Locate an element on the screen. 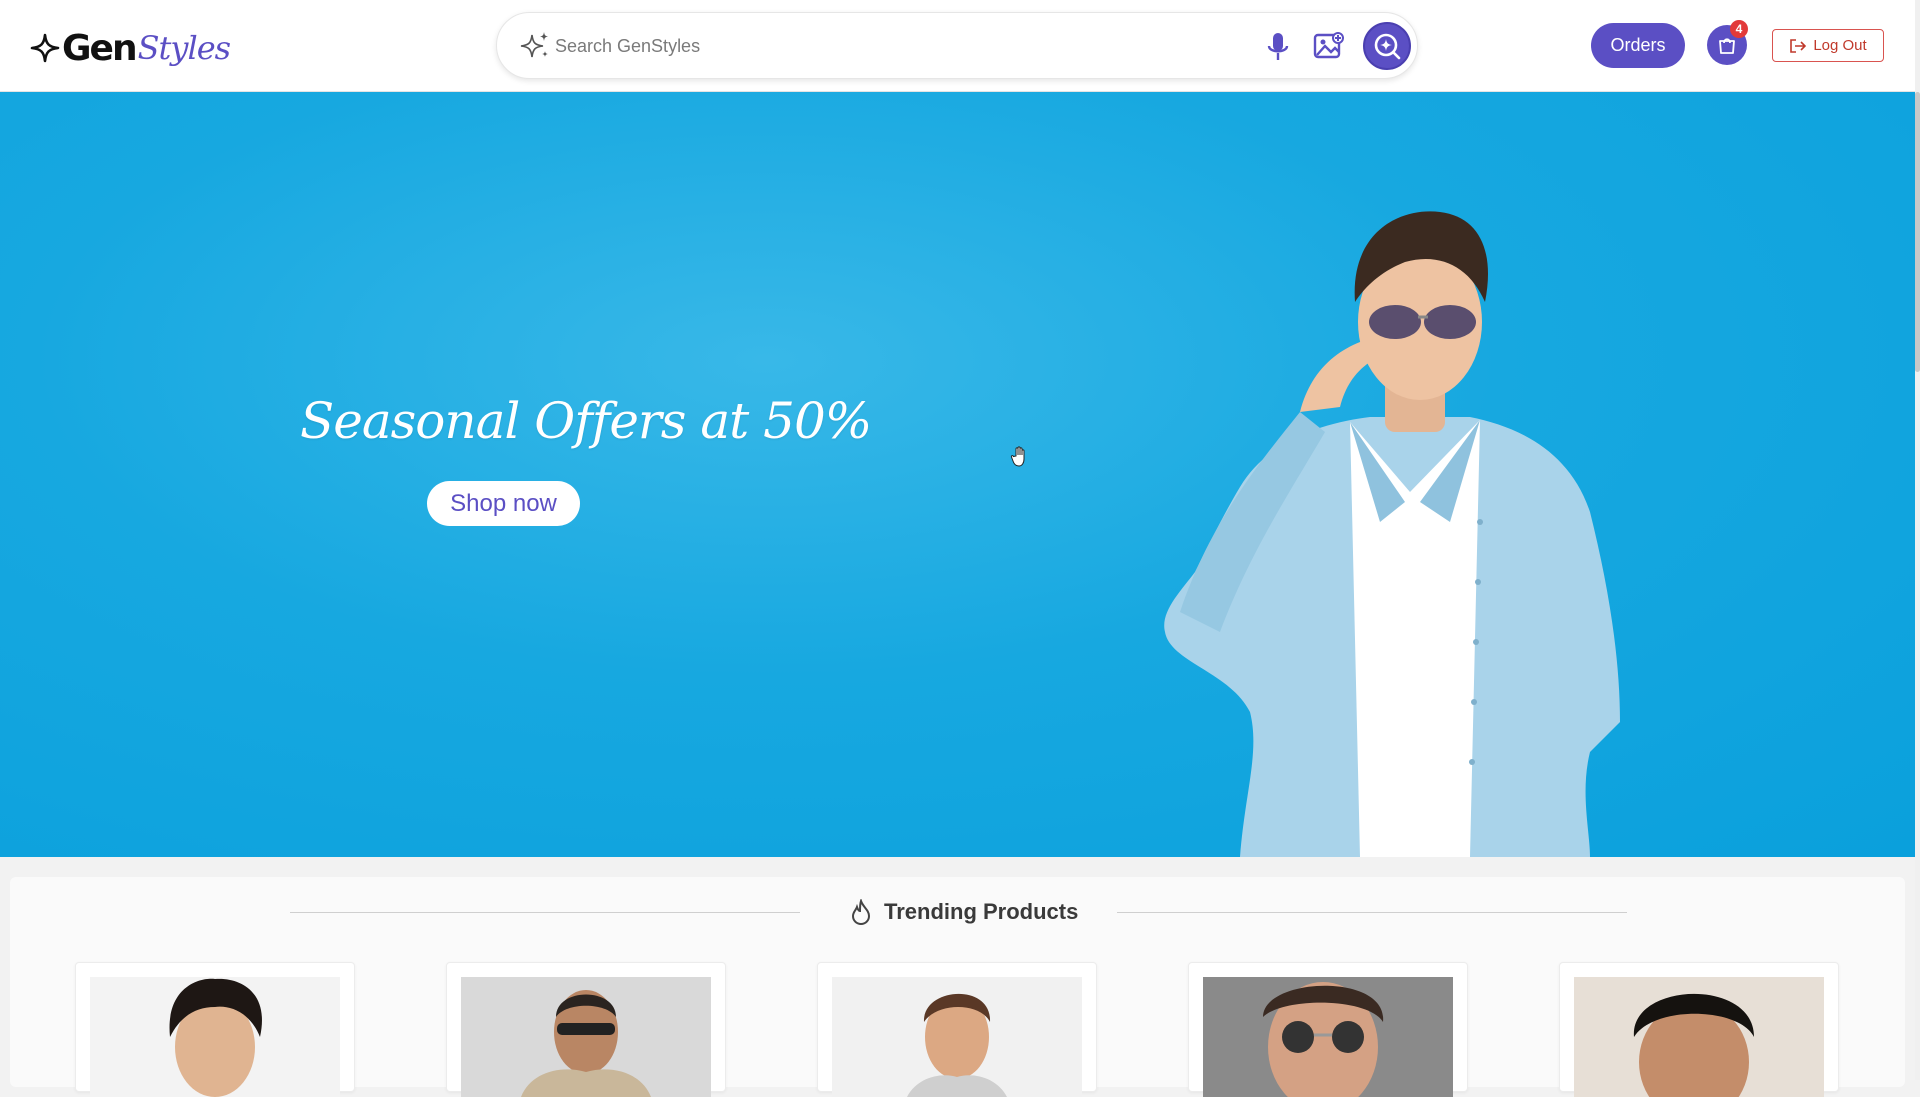  flame-icon is located at coordinates (861, 912).